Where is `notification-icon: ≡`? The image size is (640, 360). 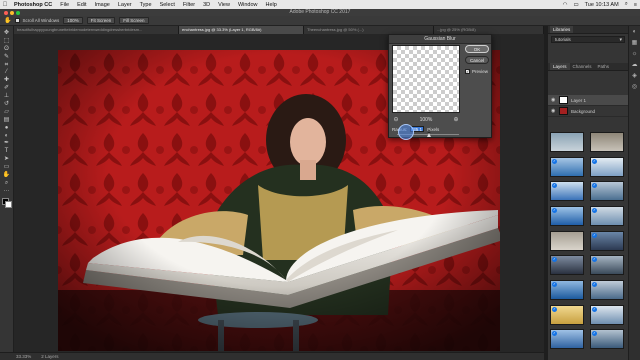
notification-icon: ≡ is located at coordinates (635, 5).